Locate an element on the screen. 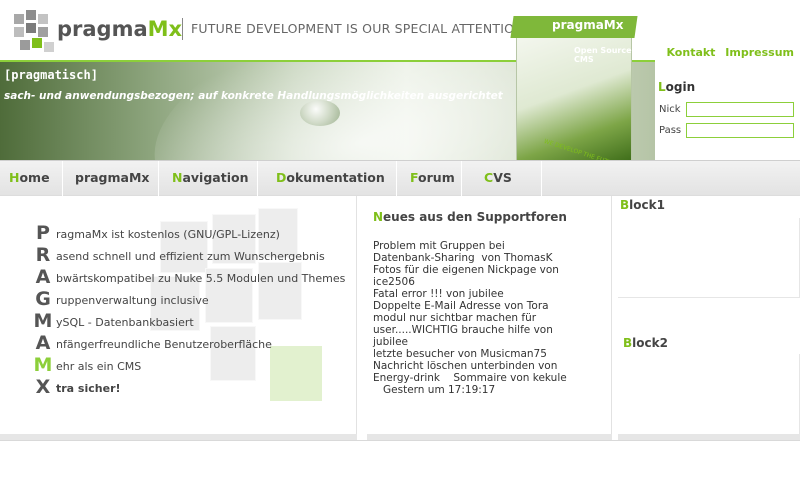  header-links: Kontakt Impressum is located at coordinates (727, 52).